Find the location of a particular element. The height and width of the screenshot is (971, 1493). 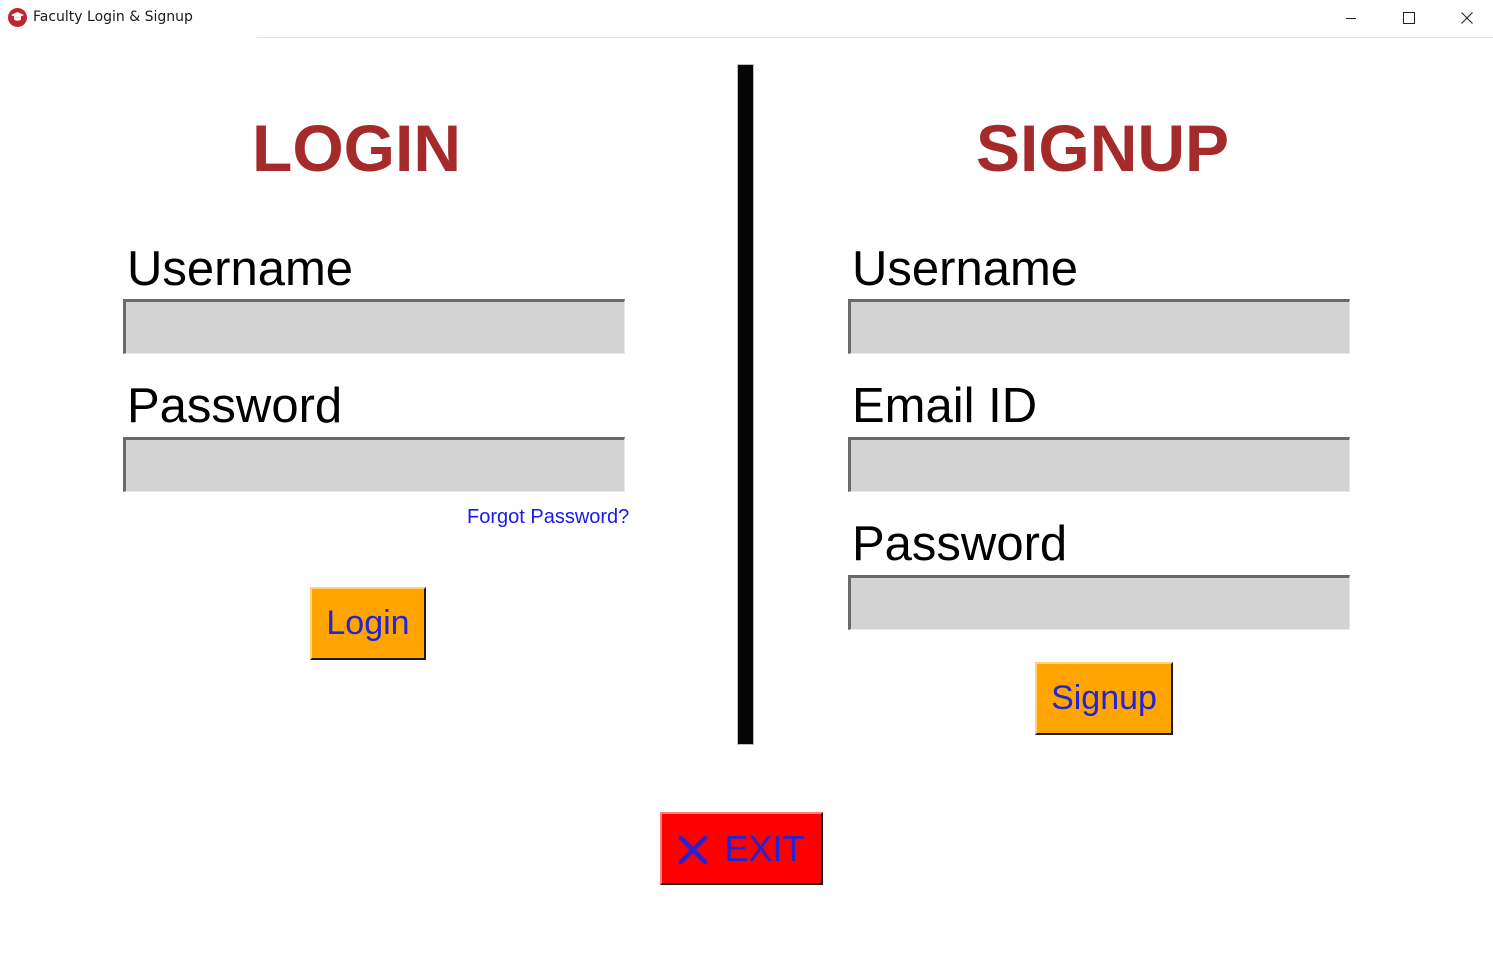

login-heading: LOGIN is located at coordinates (356, 148).